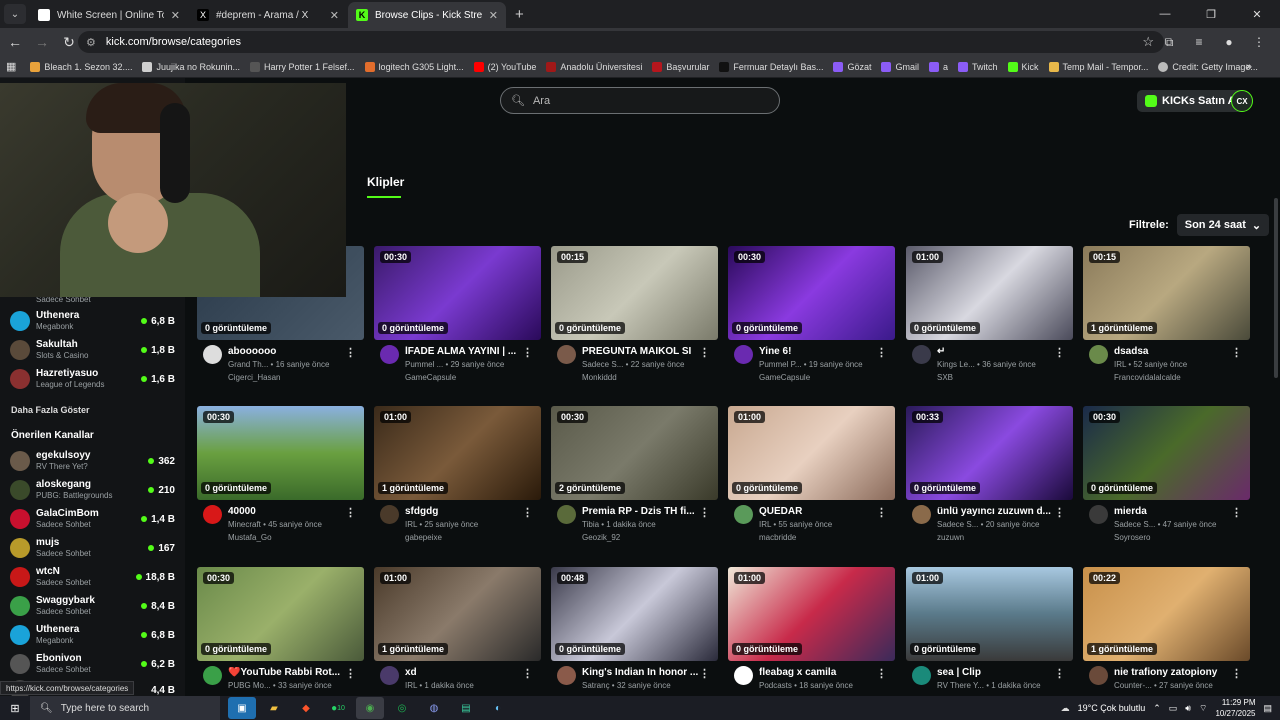 The image size is (1280, 720). Describe the element at coordinates (466, 708) in the screenshot. I see `app-icon: ▤` at that location.